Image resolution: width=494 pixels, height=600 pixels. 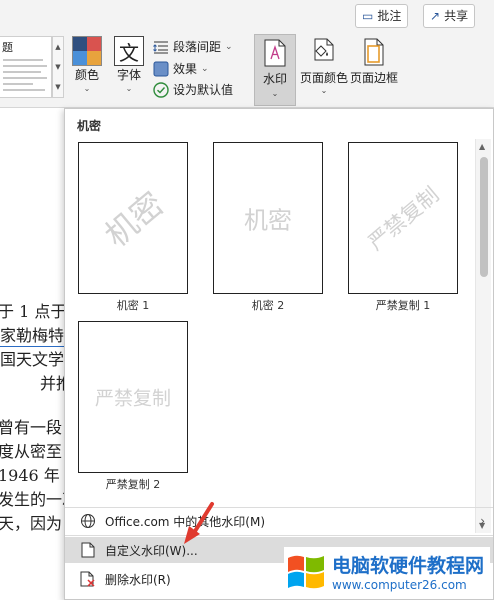 What do you see at coordinates (435, 16) in the screenshot?
I see `share-icon: ↗` at bounding box center [435, 16].